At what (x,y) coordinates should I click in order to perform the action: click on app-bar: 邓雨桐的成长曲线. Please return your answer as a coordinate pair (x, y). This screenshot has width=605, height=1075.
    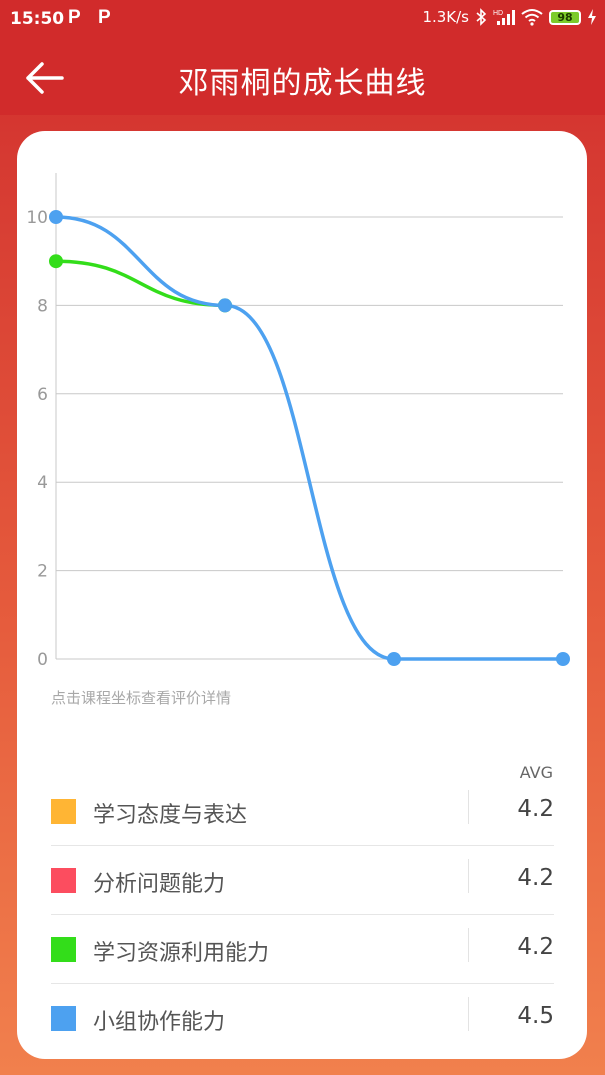
    Looking at the image, I should click on (302, 77).